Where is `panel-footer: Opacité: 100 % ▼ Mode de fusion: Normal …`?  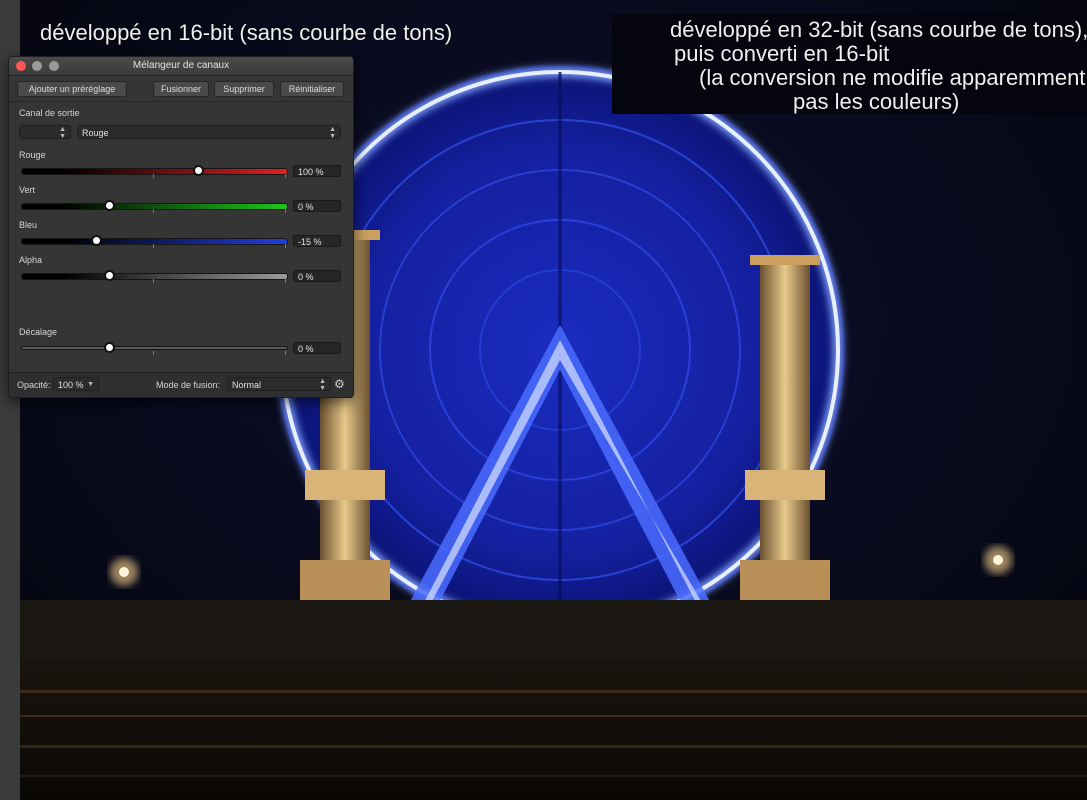
panel-footer: Opacité: 100 % ▼ Mode de fusion: Normal … is located at coordinates (181, 384).